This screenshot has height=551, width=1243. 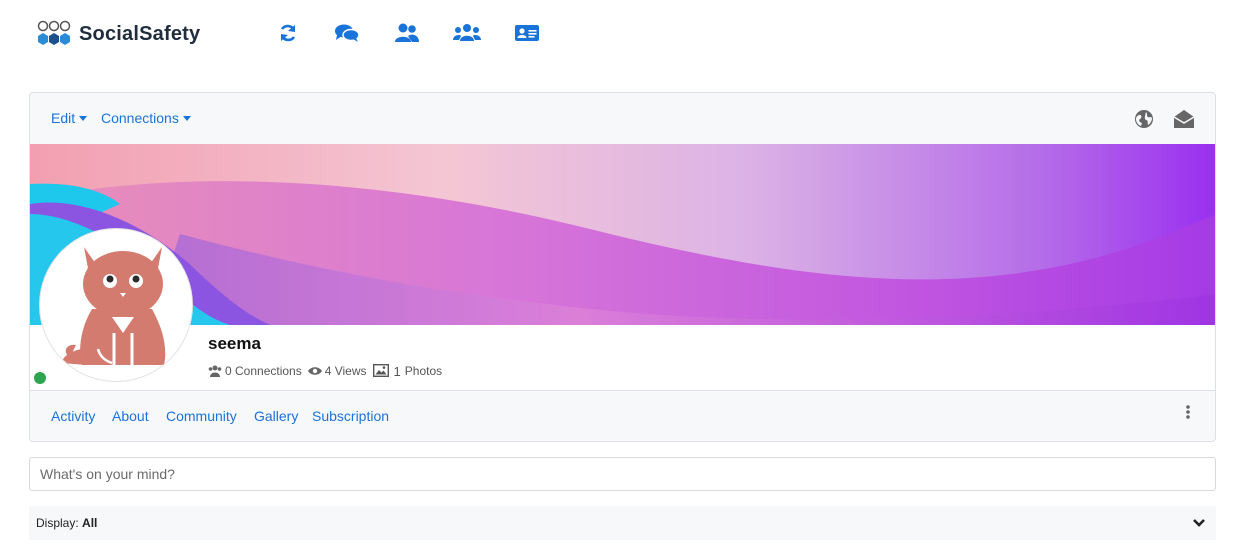 What do you see at coordinates (263, 370) in the screenshot?
I see `connections-stat-label: 0 Connections` at bounding box center [263, 370].